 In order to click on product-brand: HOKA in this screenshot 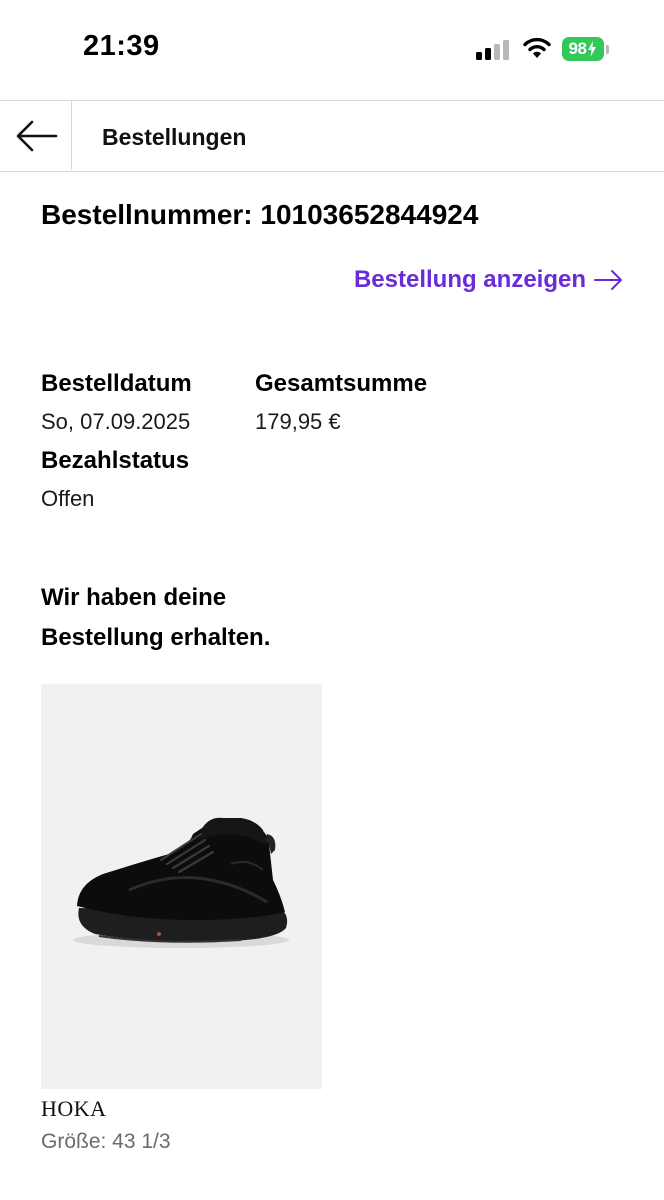, I will do `click(74, 1108)`.